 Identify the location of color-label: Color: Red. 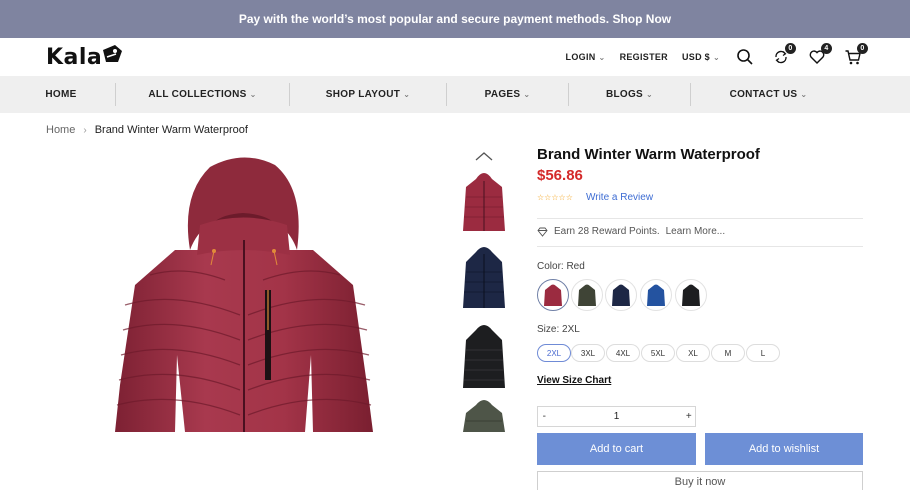
(561, 266).